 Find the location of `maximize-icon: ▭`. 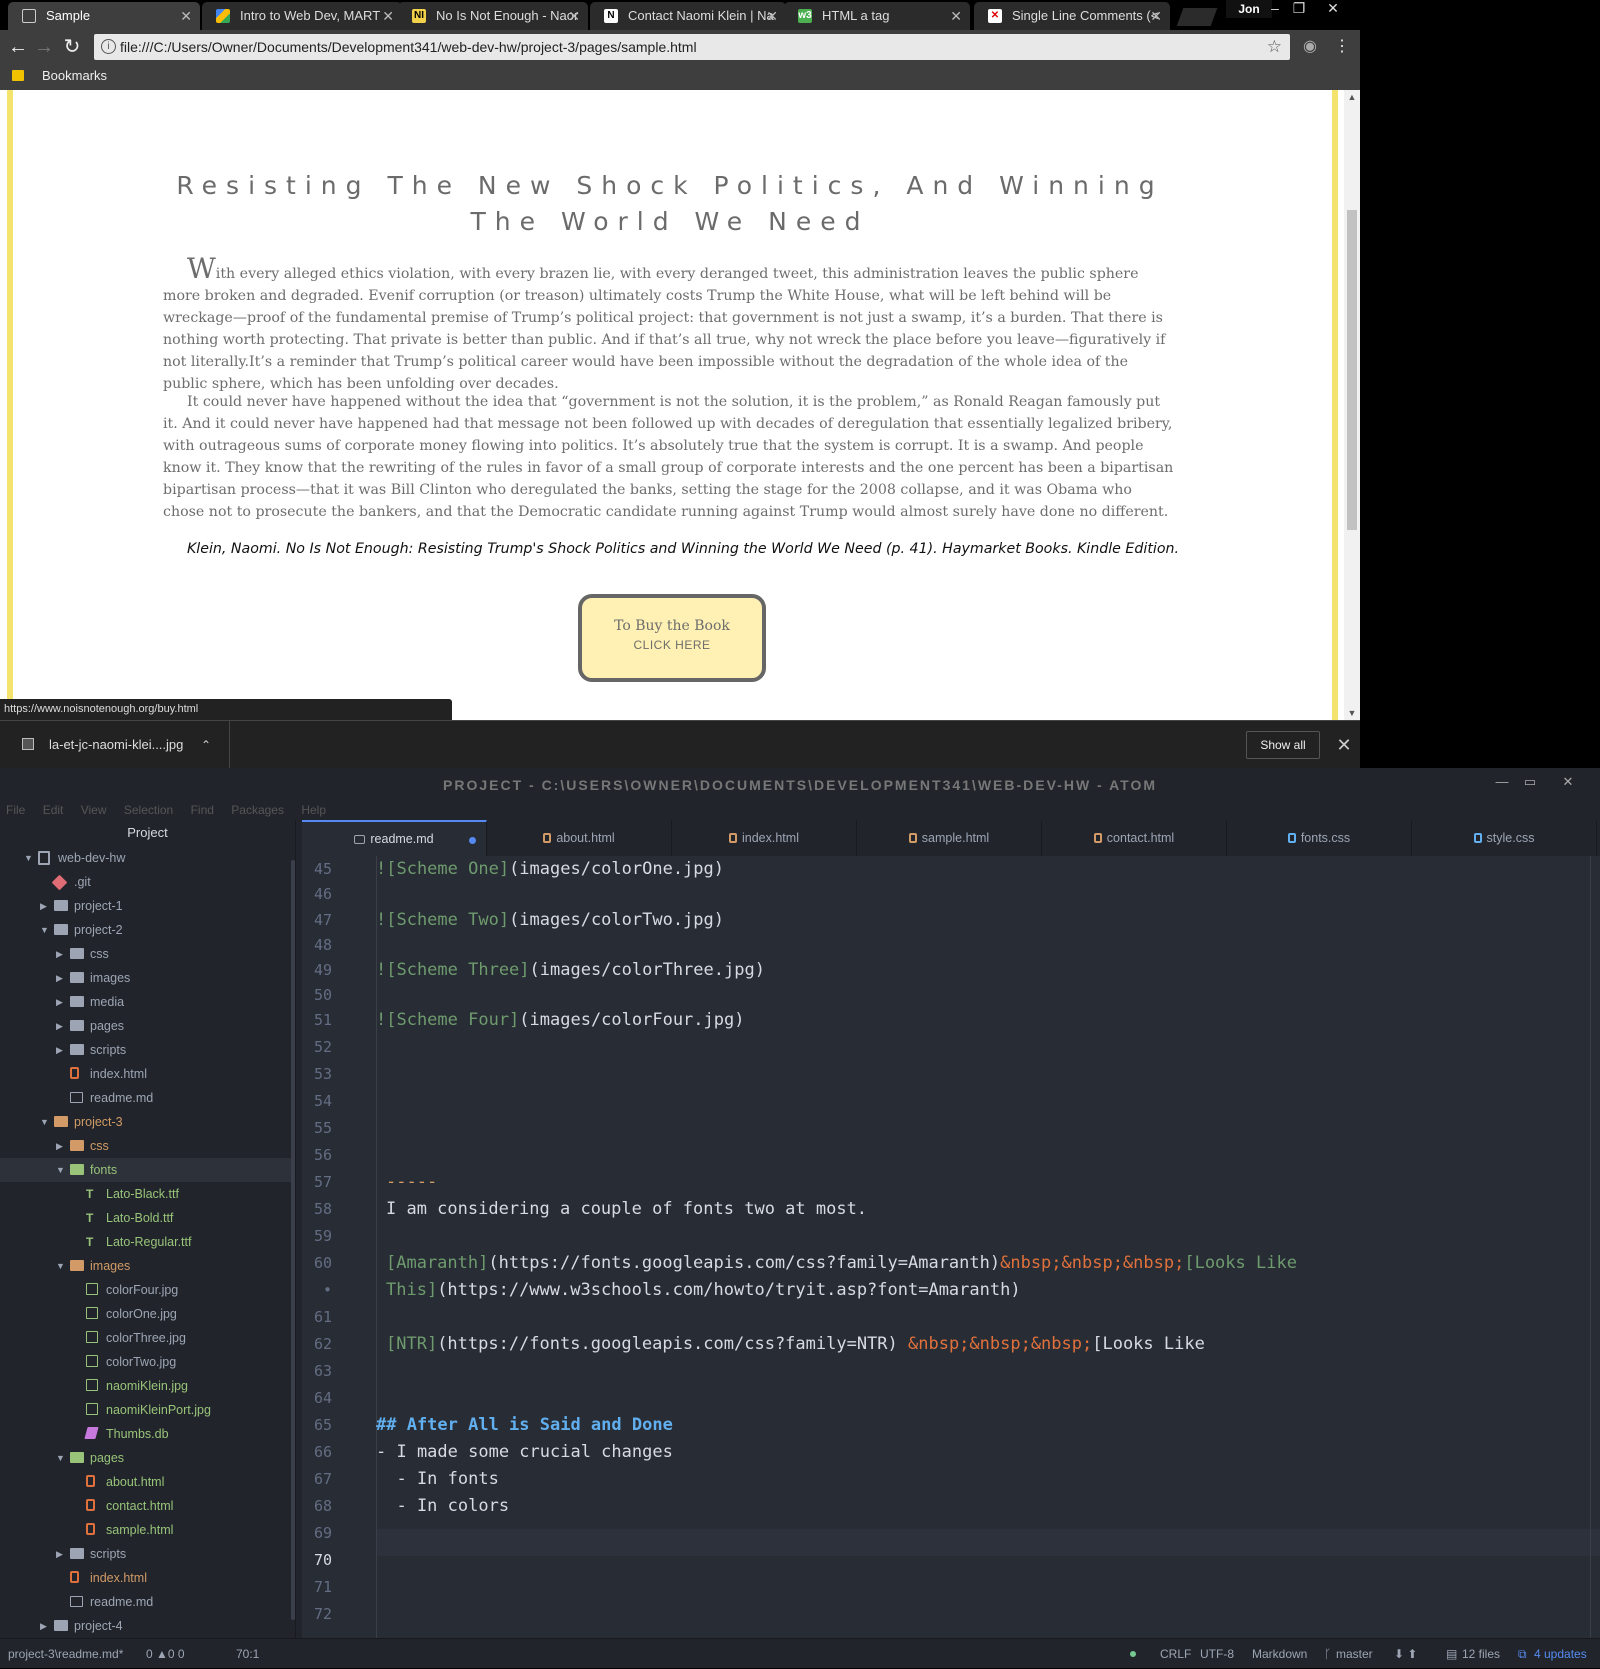

maximize-icon: ▭ is located at coordinates (1530, 782).